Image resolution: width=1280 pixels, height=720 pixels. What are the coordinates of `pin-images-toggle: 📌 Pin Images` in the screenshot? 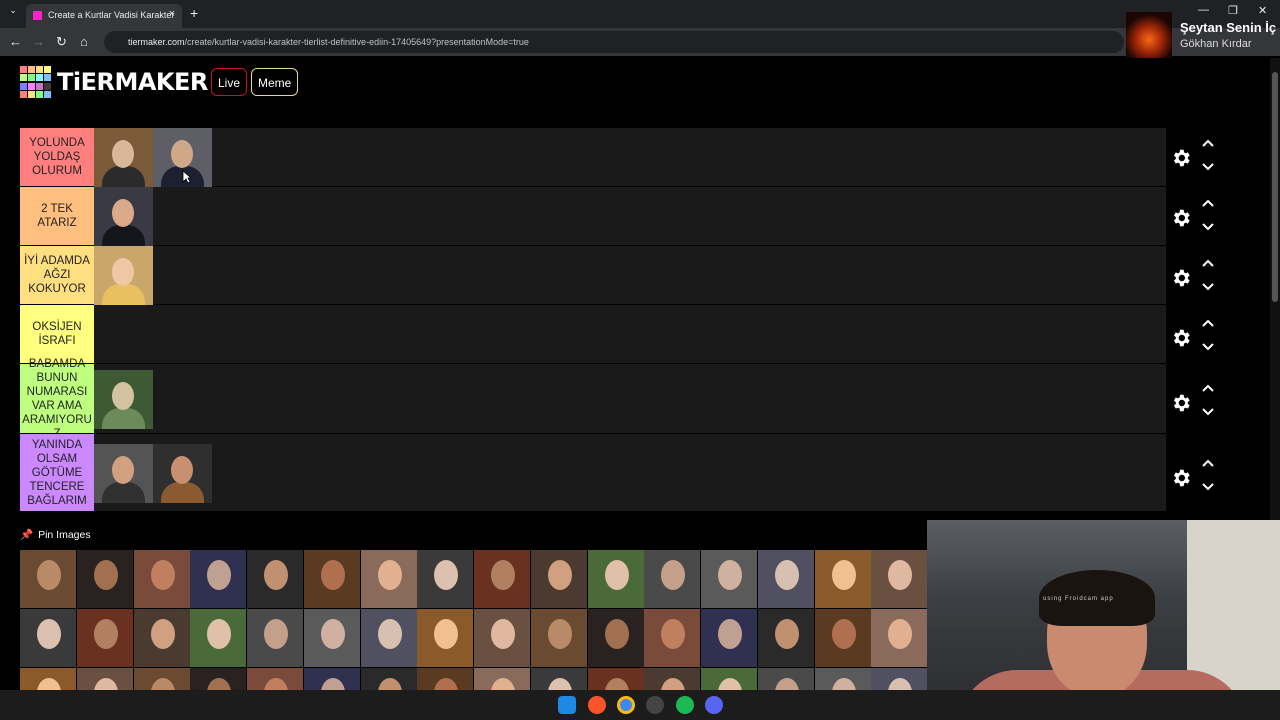 It's located at (55, 534).